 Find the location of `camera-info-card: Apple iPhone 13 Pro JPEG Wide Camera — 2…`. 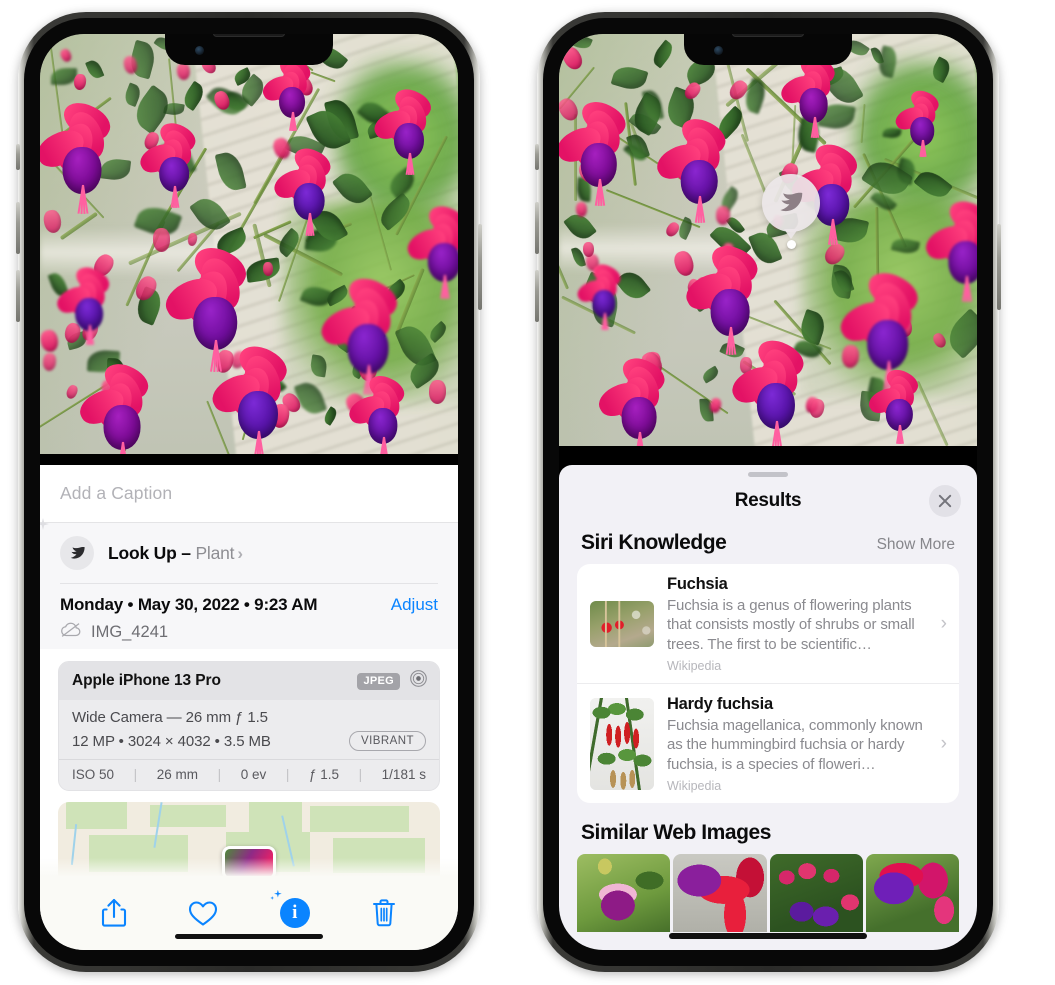

camera-info-card: Apple iPhone 13 Pro JPEG Wide Camera — 2… is located at coordinates (249, 726).